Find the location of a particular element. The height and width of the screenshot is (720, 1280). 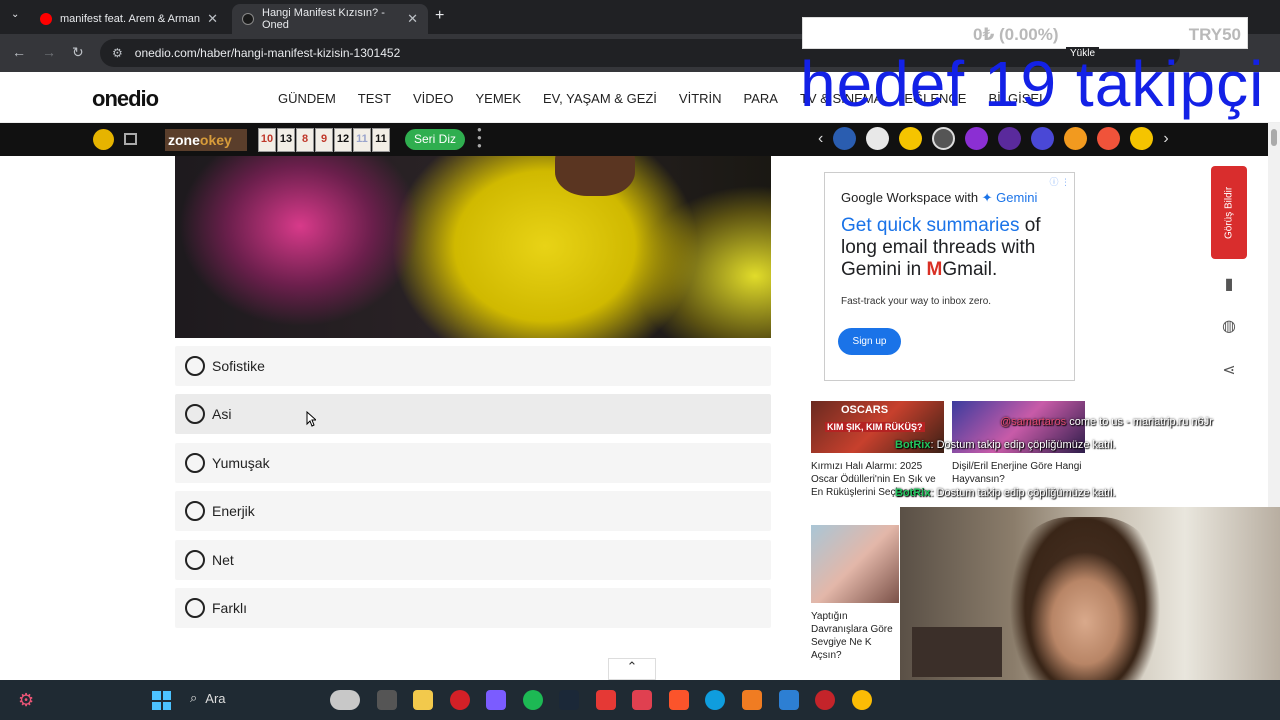

new-tab-icon: + is located at coordinates (439, 16).